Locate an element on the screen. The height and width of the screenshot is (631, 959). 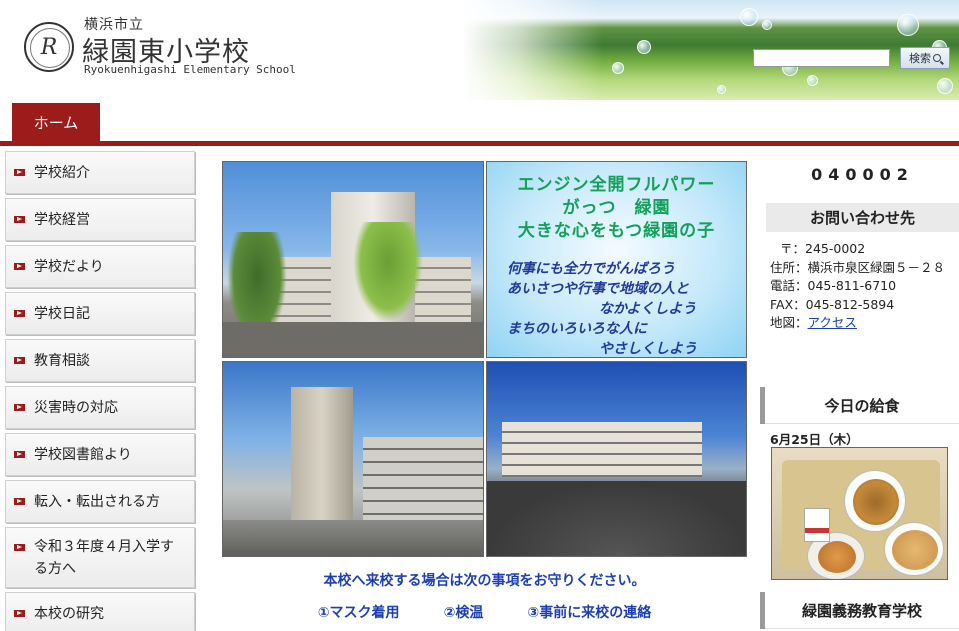
sidebar-item-newsletter: 学校だより is located at coordinates (100, 266).